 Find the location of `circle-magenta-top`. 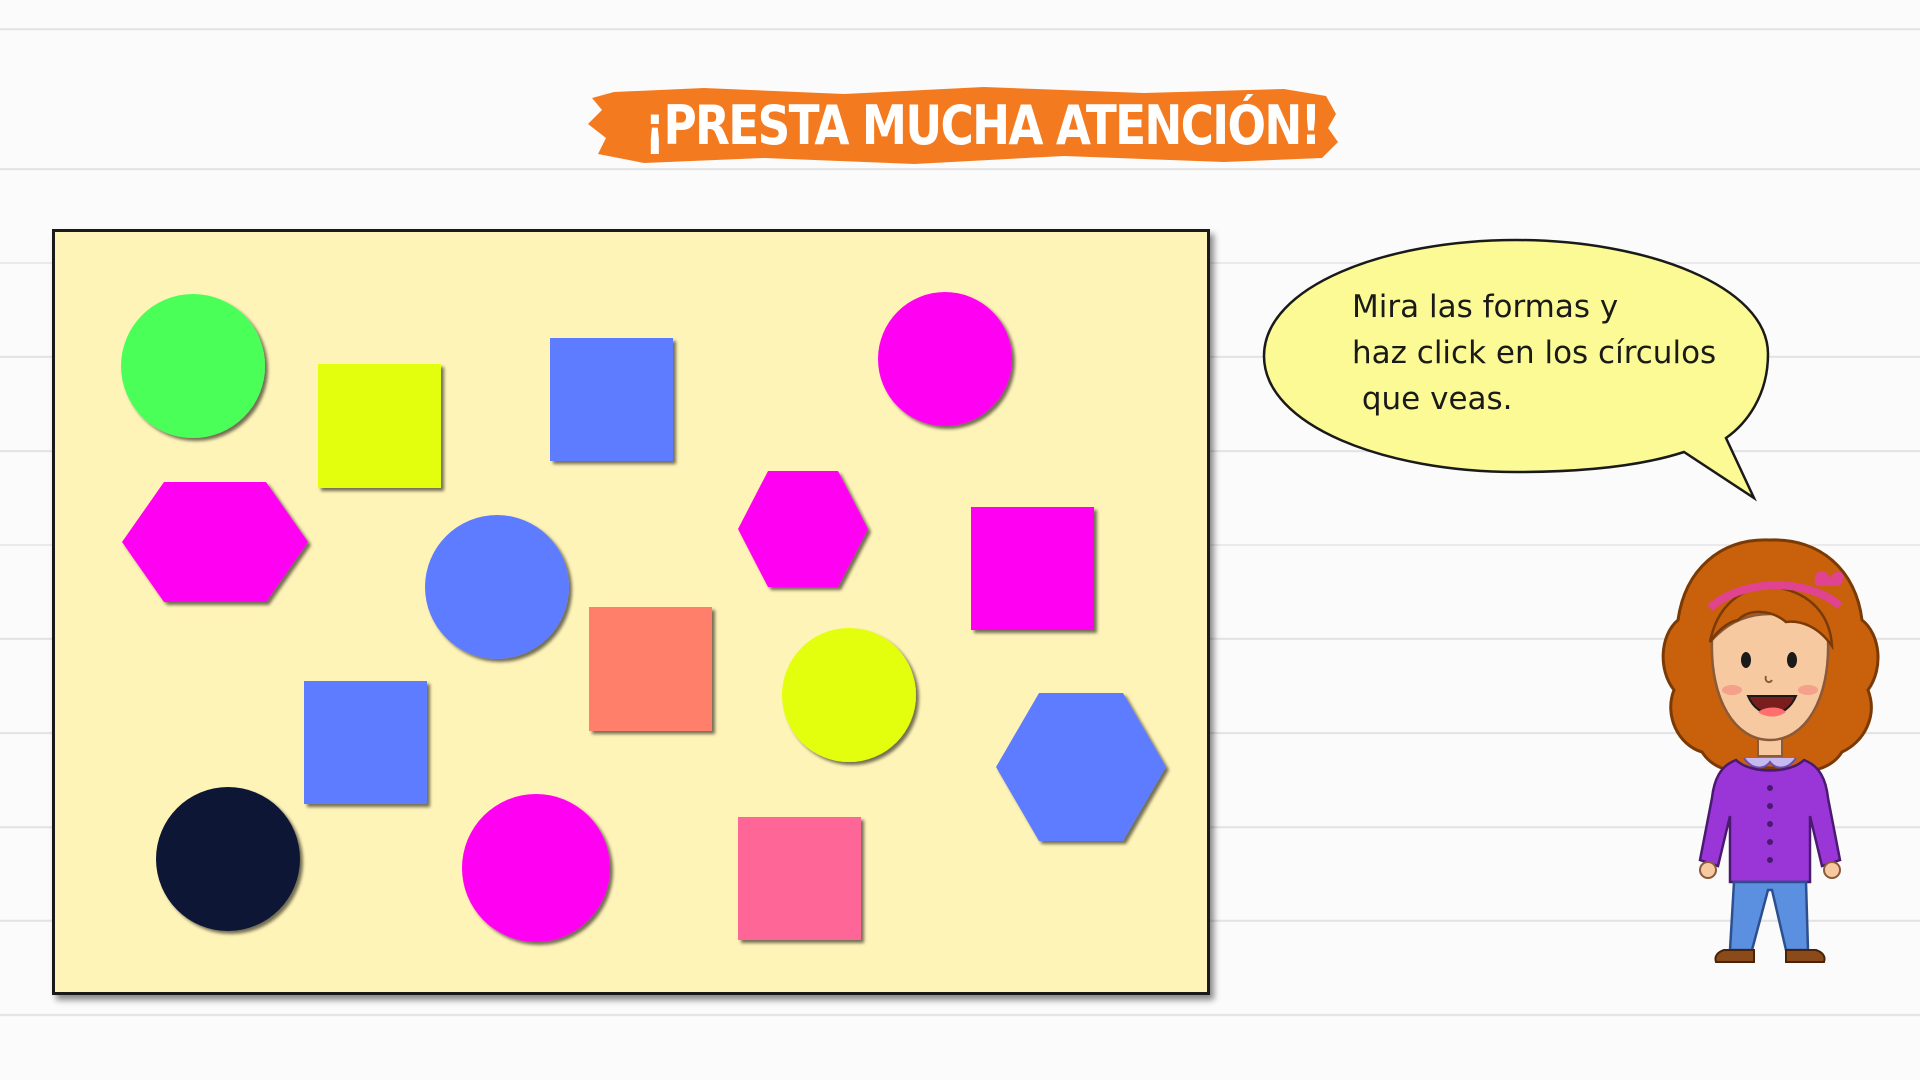

circle-magenta-top is located at coordinates (945, 359).